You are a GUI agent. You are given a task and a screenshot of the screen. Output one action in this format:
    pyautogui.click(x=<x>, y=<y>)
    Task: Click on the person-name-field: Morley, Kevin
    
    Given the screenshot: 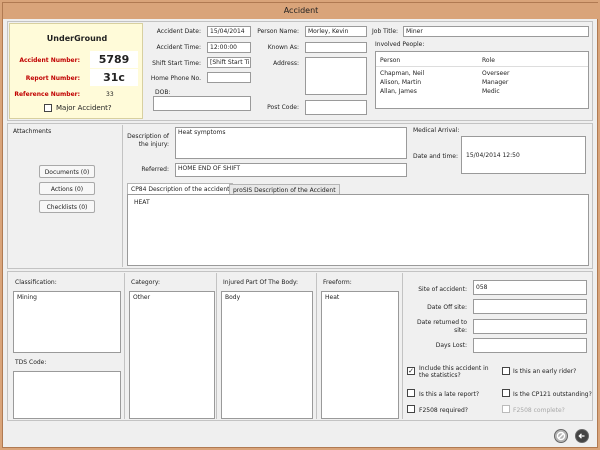 What is the action you would take?
    pyautogui.click(x=336, y=31)
    